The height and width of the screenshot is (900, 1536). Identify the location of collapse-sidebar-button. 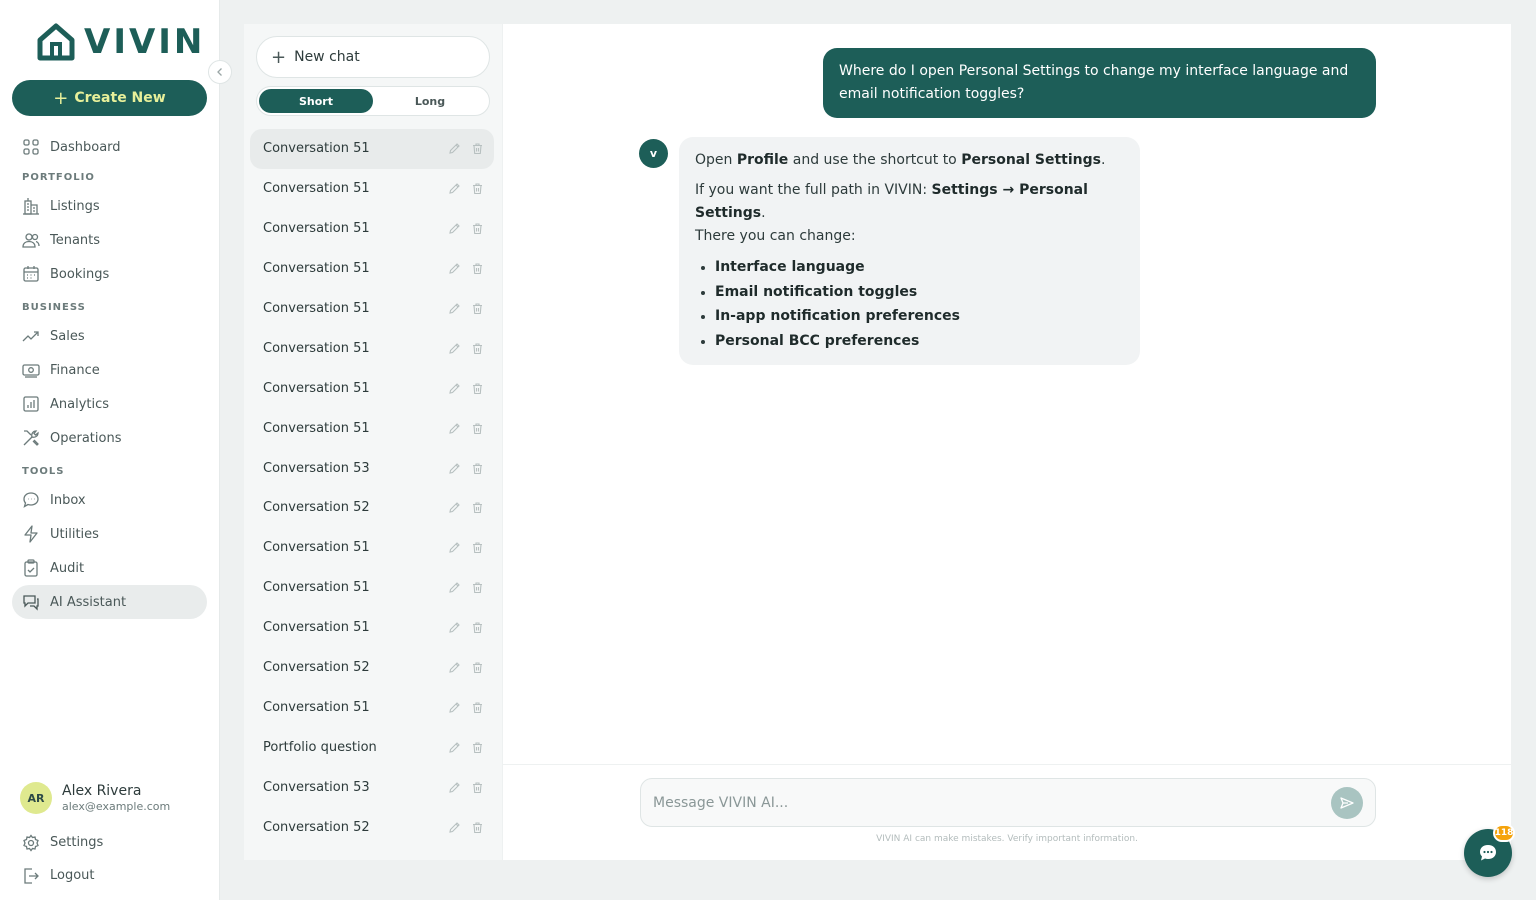
(220, 72).